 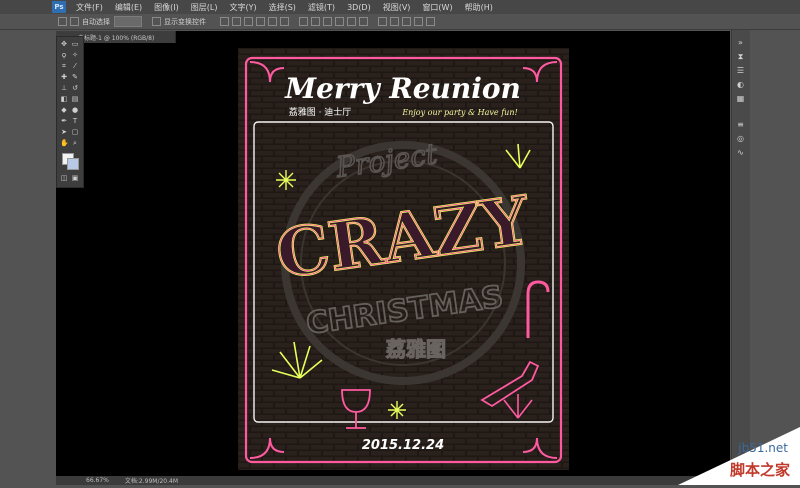 I want to click on distribute-bottom-icon, so click(x=327, y=21).